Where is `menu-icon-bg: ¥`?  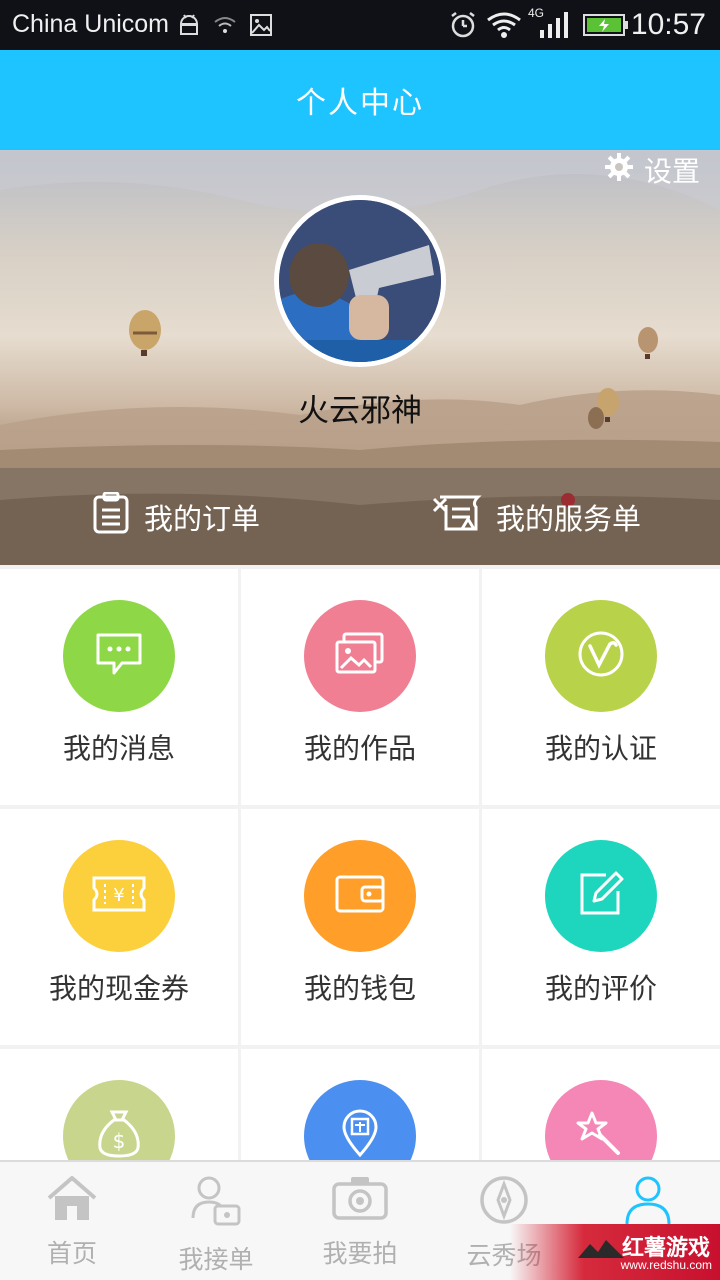 menu-icon-bg: ¥ is located at coordinates (119, 896).